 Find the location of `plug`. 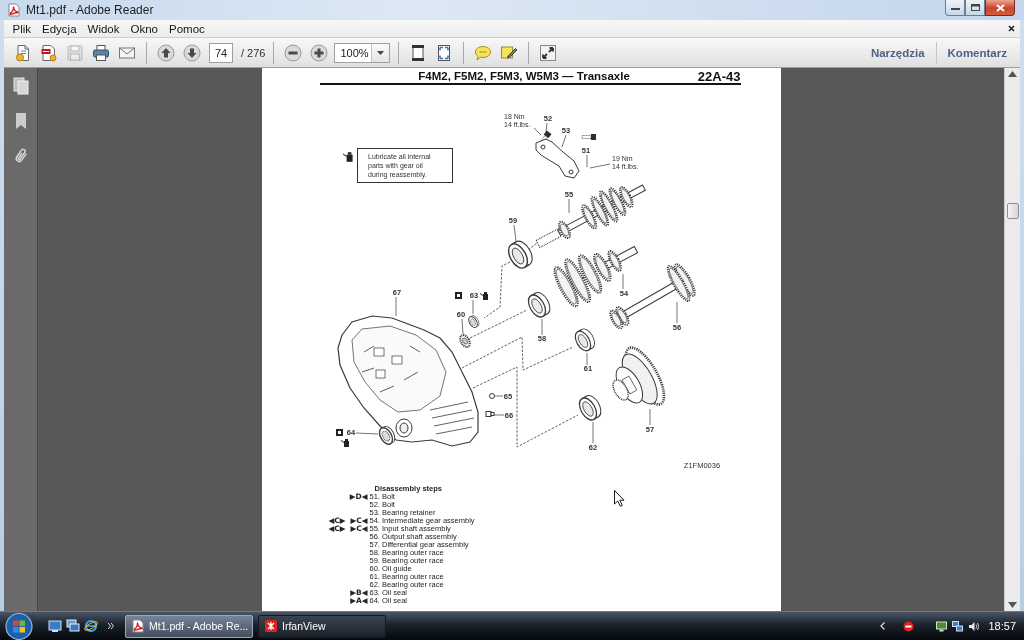

plug is located at coordinates (489, 414).